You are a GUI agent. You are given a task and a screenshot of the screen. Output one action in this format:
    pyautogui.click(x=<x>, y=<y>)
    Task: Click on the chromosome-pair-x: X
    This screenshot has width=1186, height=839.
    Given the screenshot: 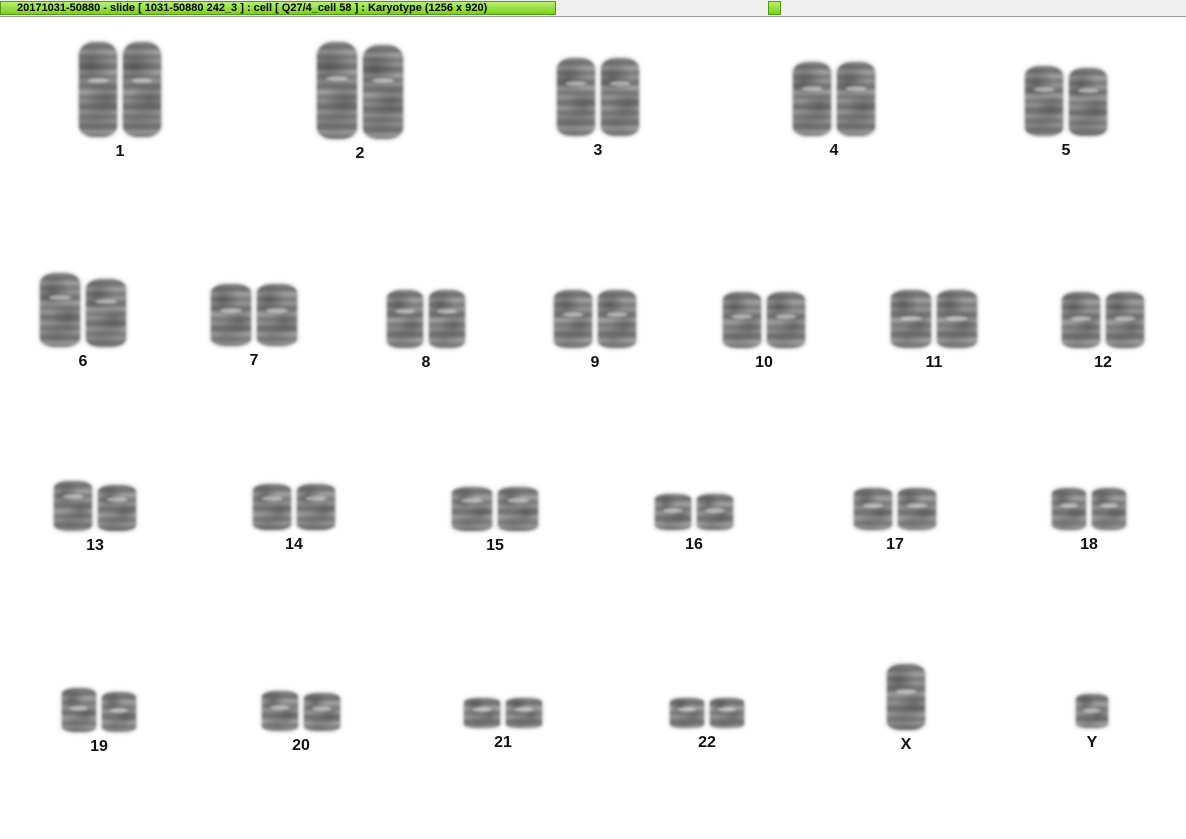 What is the action you would take?
    pyautogui.click(x=906, y=709)
    